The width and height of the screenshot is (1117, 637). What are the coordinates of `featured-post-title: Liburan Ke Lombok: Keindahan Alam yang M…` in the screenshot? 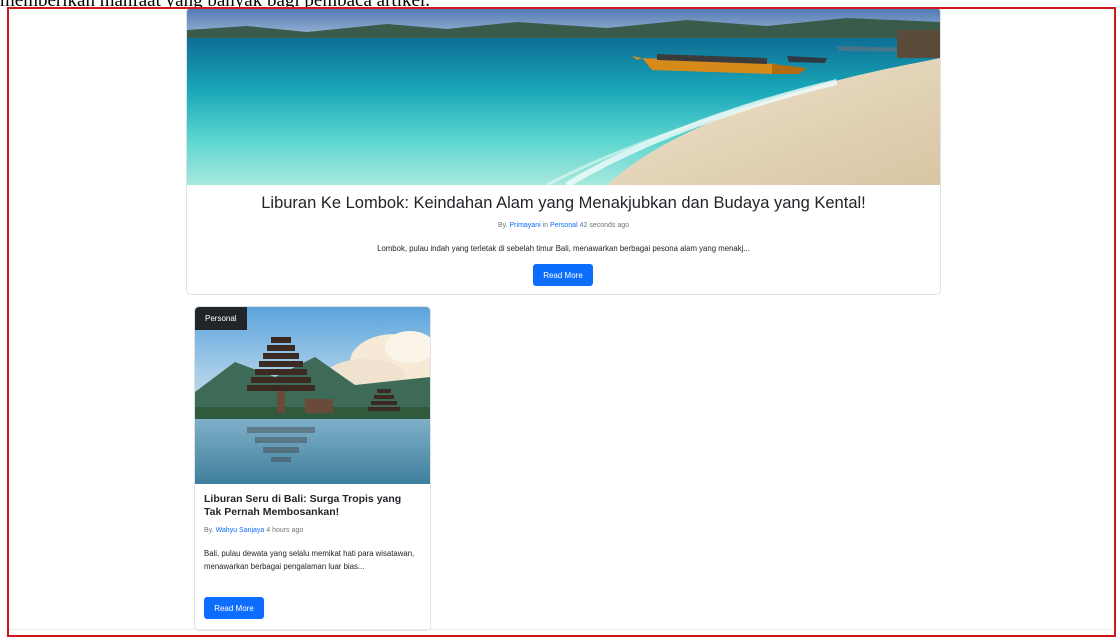 It's located at (563, 203).